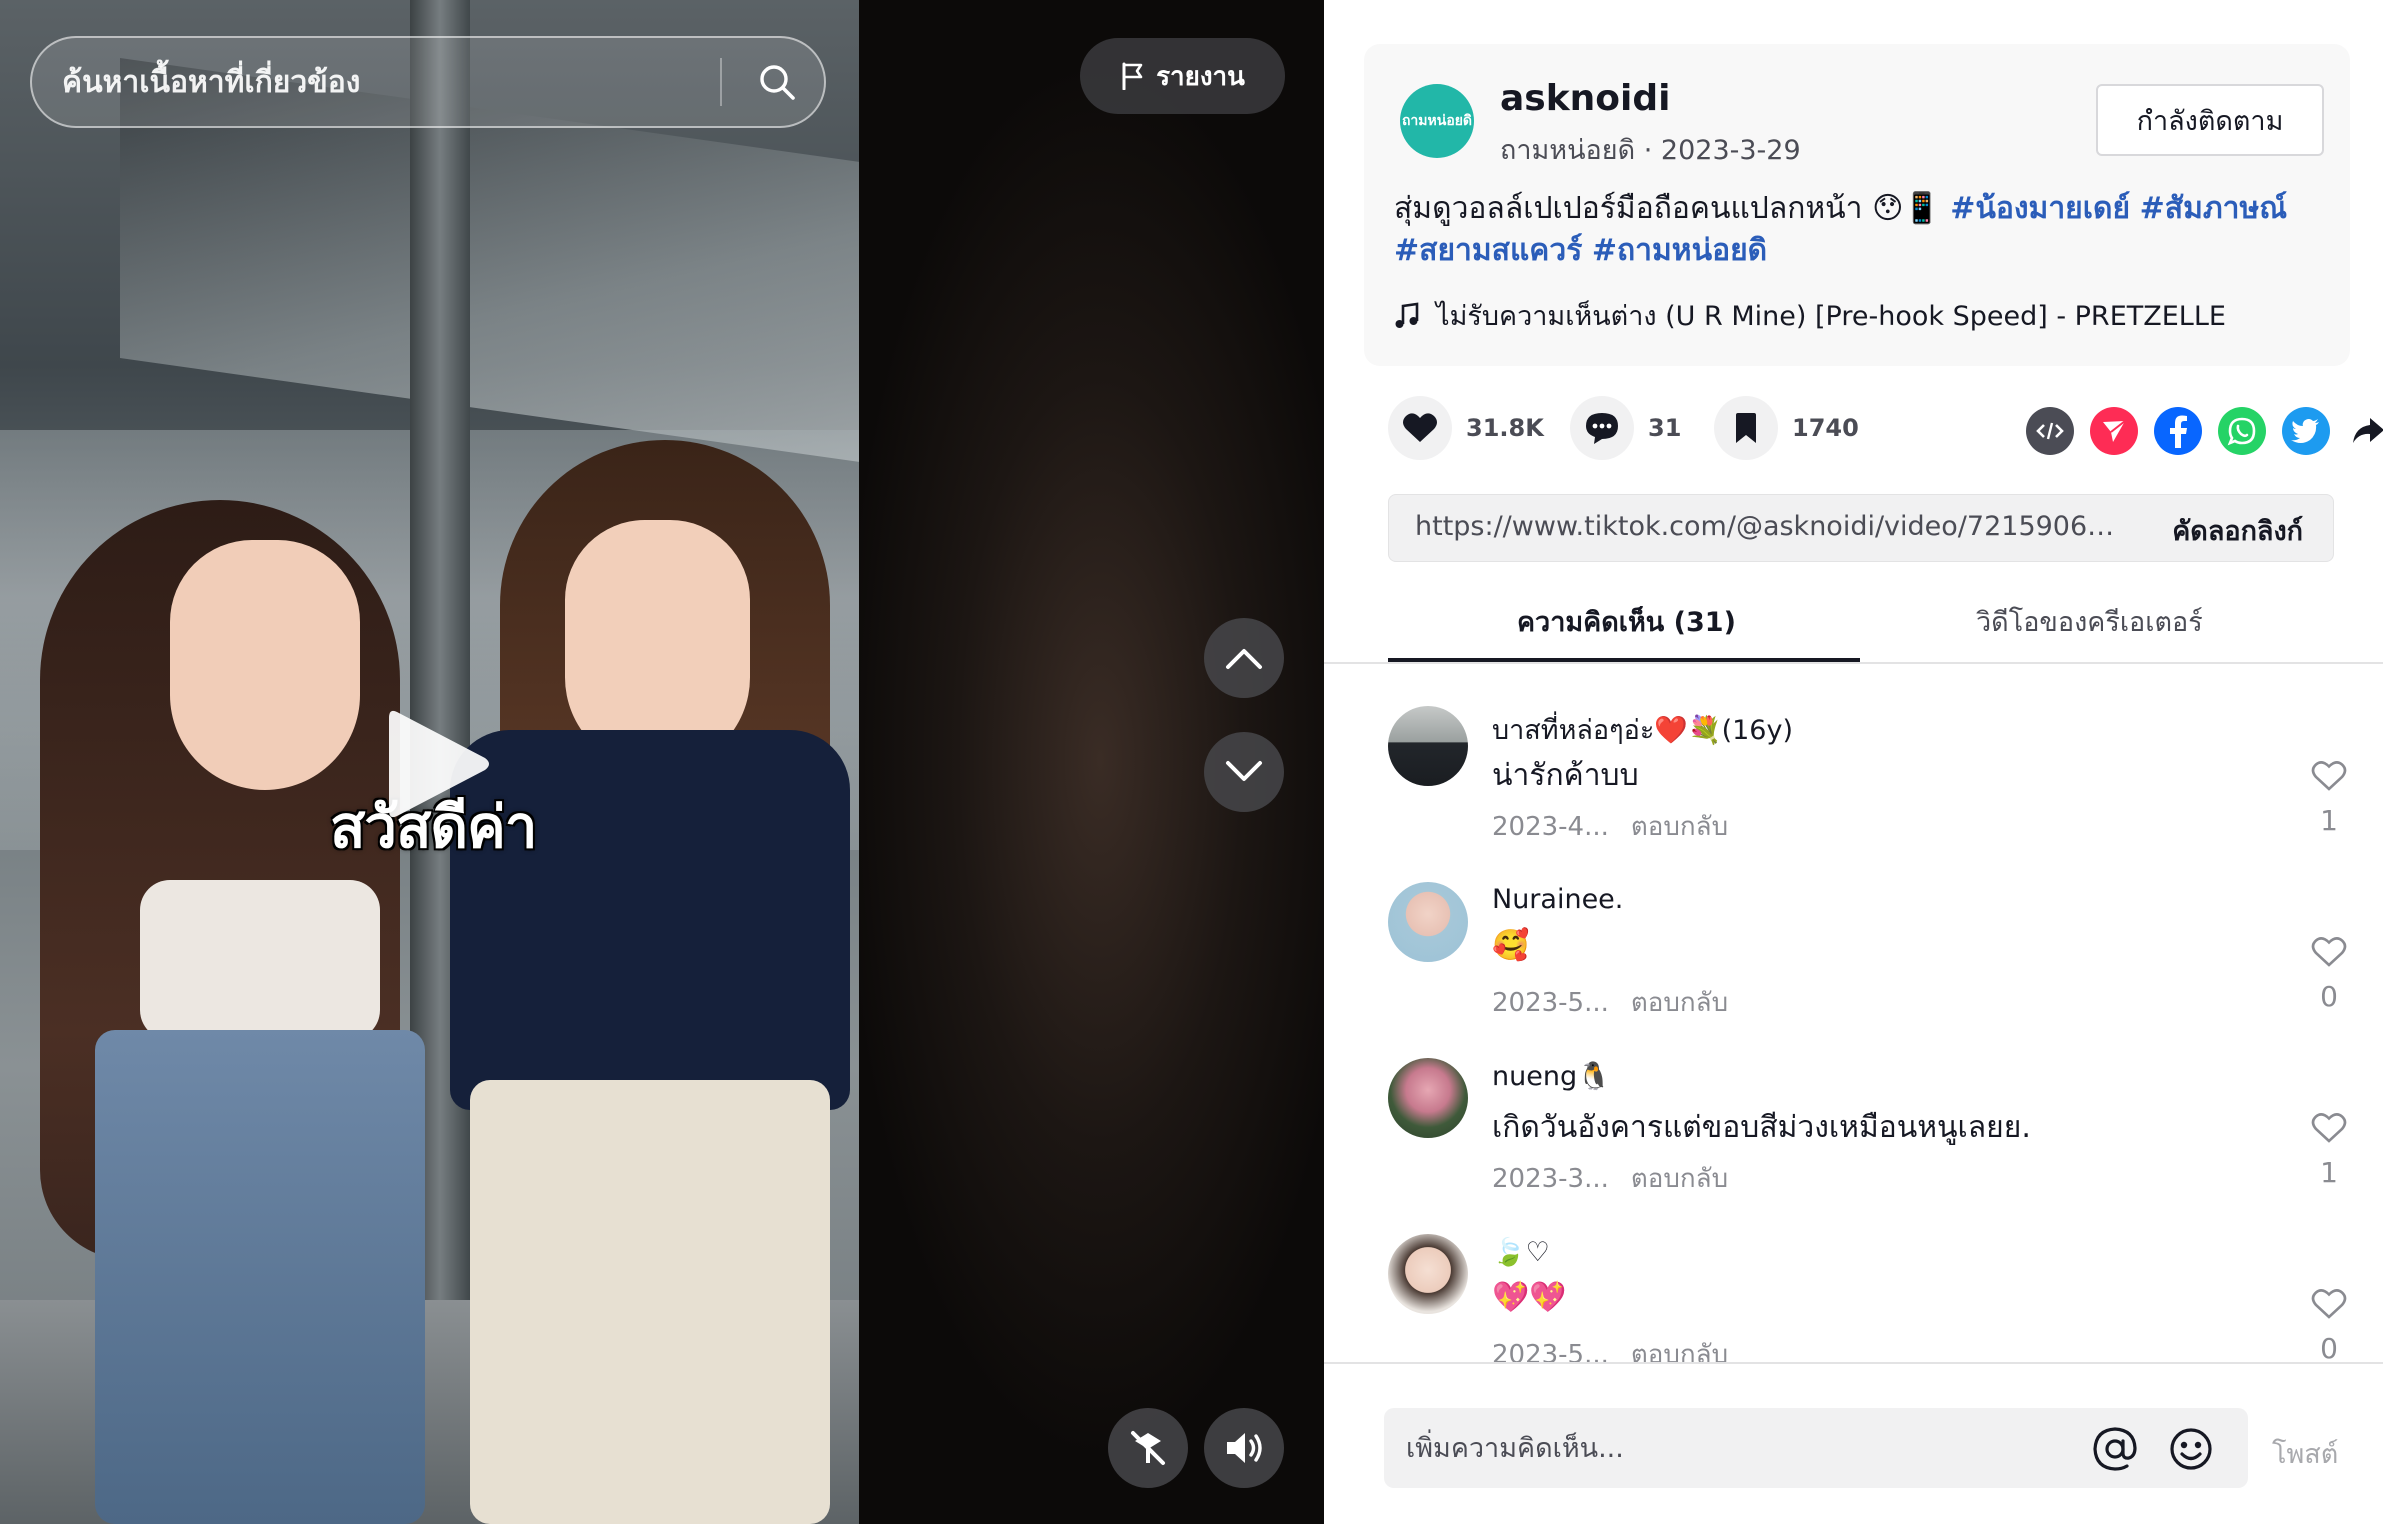 This screenshot has width=2383, height=1524. Describe the element at coordinates (2213, 208) in the screenshot. I see `hashtag-link: #สัมภาษณ์` at that location.